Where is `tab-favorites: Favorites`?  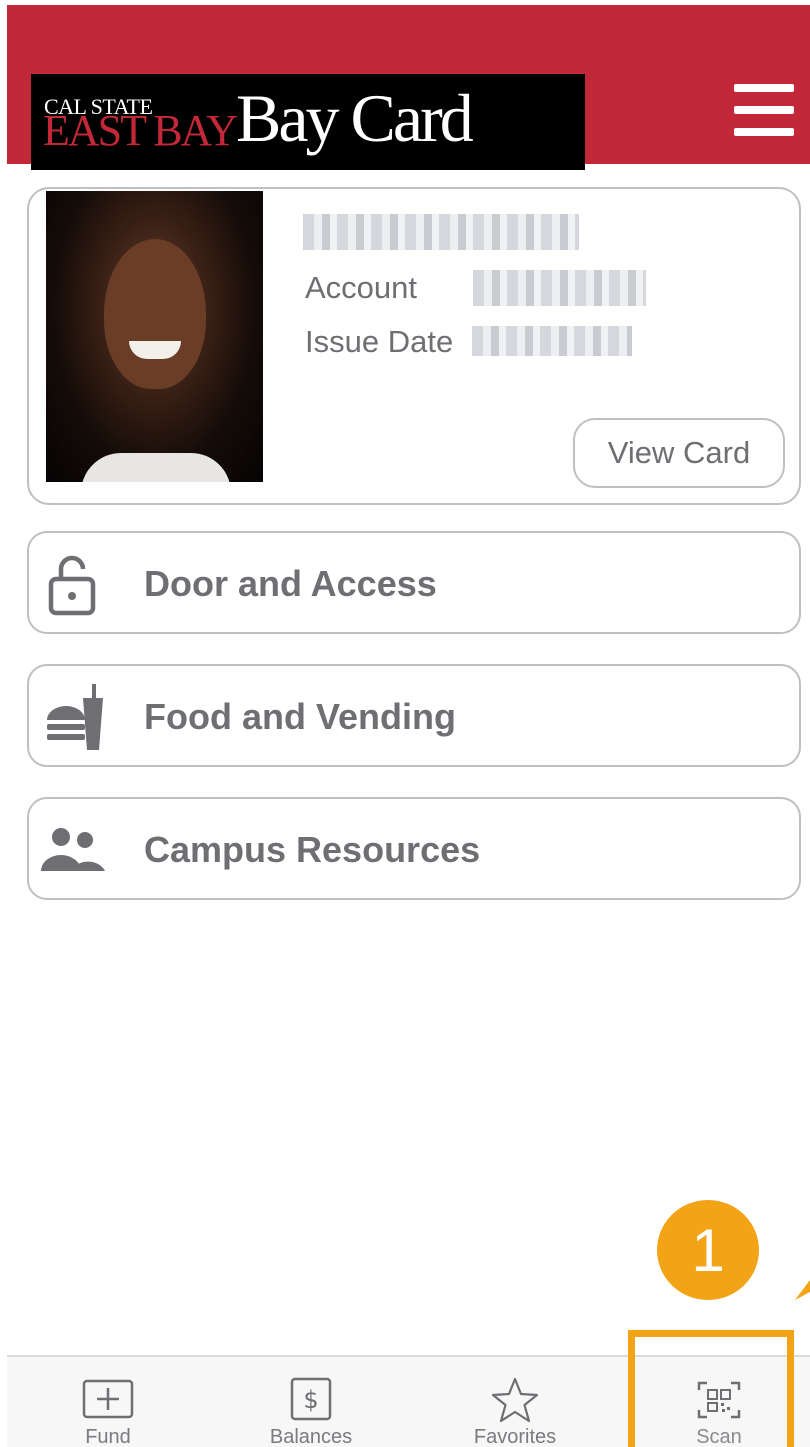 tab-favorites: Favorites is located at coordinates (515, 1403).